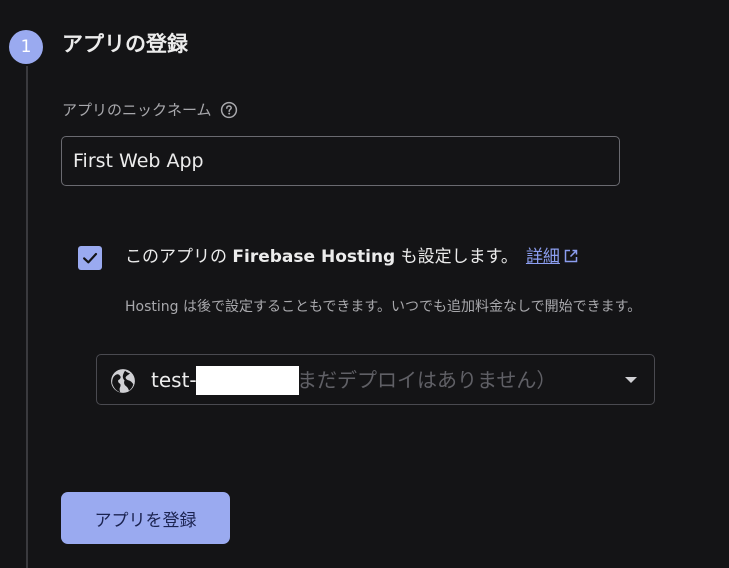  Describe the element at coordinates (542, 257) in the screenshot. I see `details-link-label: 詳細` at that location.